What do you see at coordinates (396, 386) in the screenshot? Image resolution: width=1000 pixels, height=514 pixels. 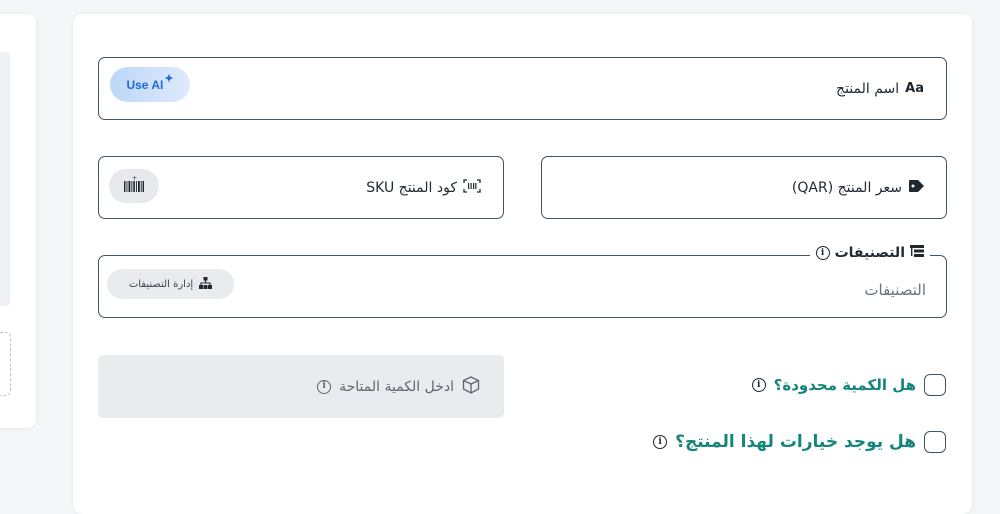 I see `quantity-placeholder: ادخل الكمية المتاحة` at bounding box center [396, 386].